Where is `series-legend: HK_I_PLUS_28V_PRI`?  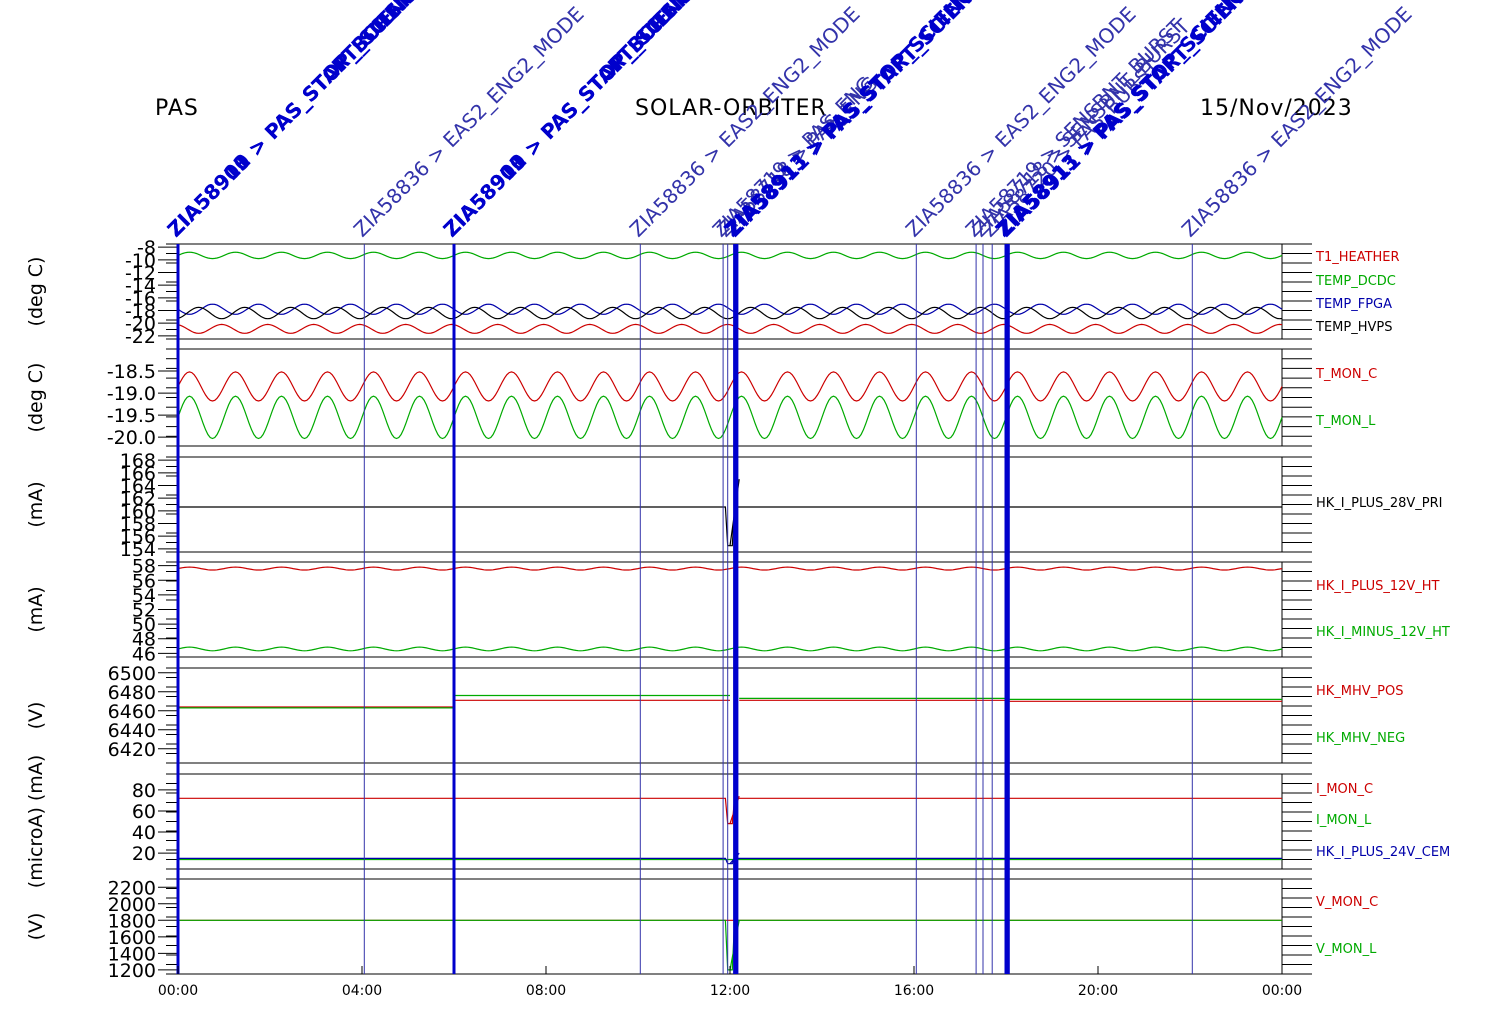 series-legend: HK_I_PLUS_28V_PRI is located at coordinates (1379, 503).